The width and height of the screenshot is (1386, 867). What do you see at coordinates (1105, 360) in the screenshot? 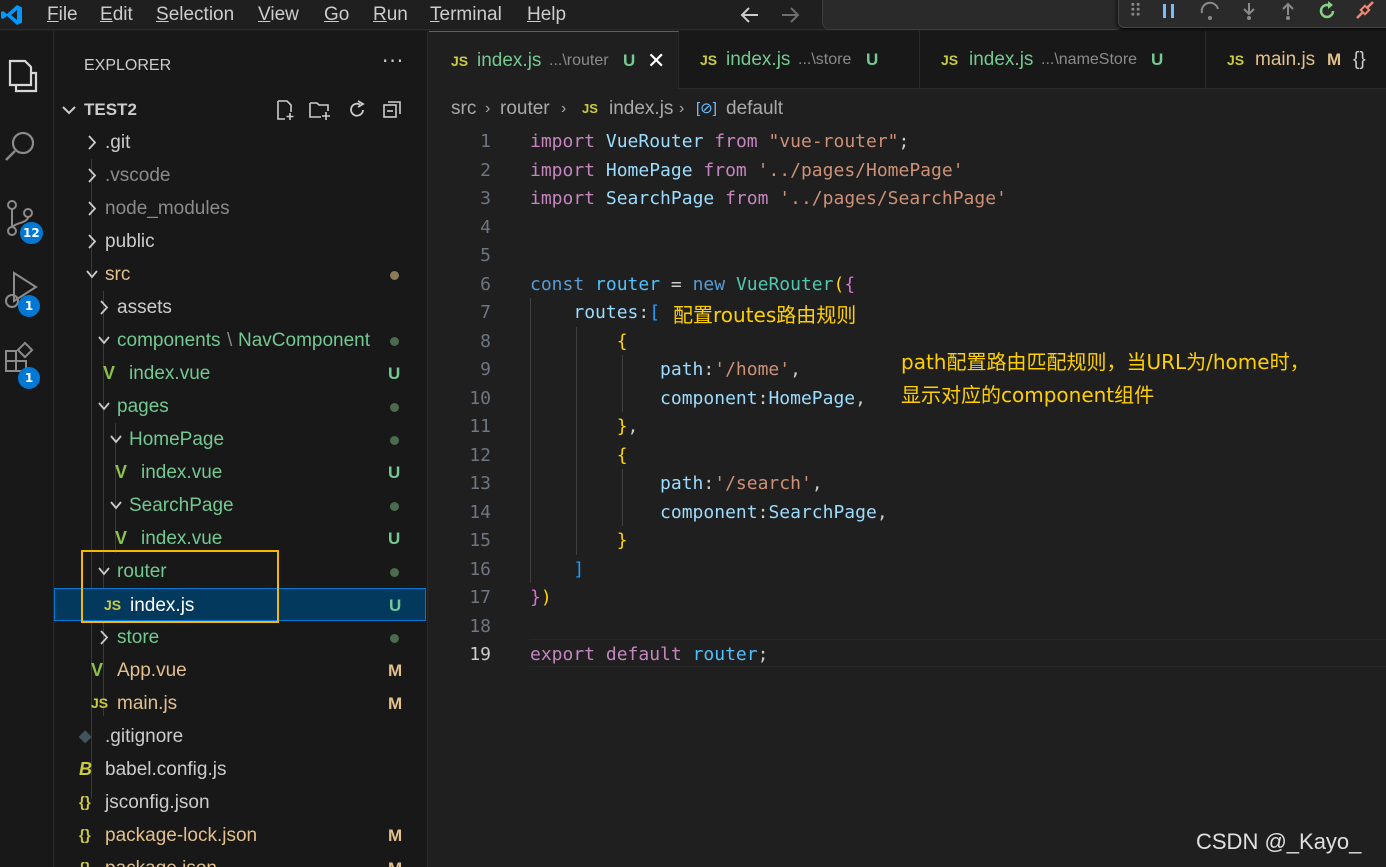
I see `path-annotation-line1: path配置路由匹配规则，当URL为/home时，` at bounding box center [1105, 360].